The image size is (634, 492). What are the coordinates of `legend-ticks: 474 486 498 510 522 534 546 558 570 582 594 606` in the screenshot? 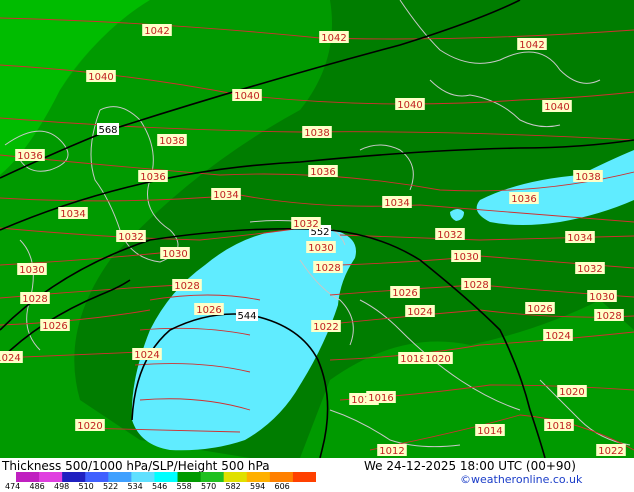 It's located at (165, 487).